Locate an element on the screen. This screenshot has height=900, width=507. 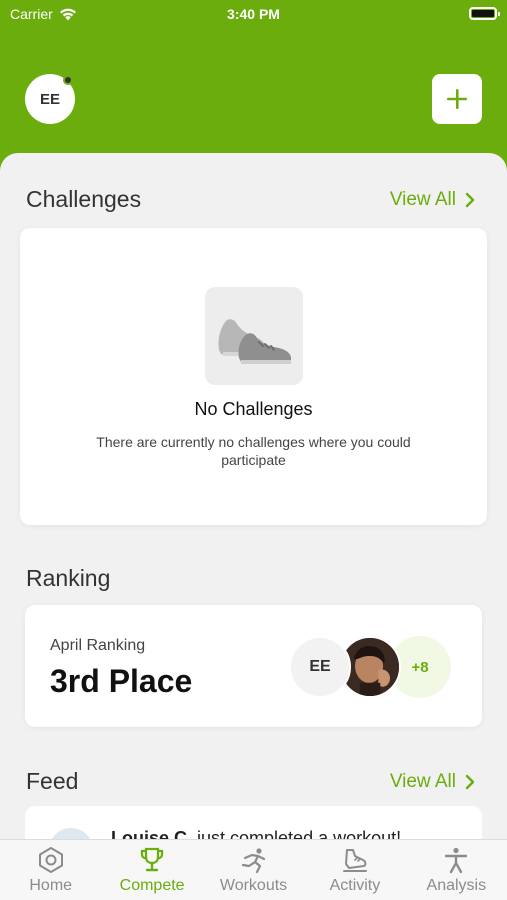
workout-icon is located at coordinates (253, 861).